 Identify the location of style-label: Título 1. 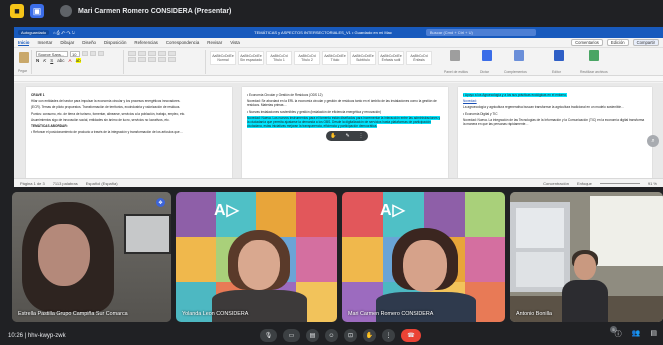
(279, 60).